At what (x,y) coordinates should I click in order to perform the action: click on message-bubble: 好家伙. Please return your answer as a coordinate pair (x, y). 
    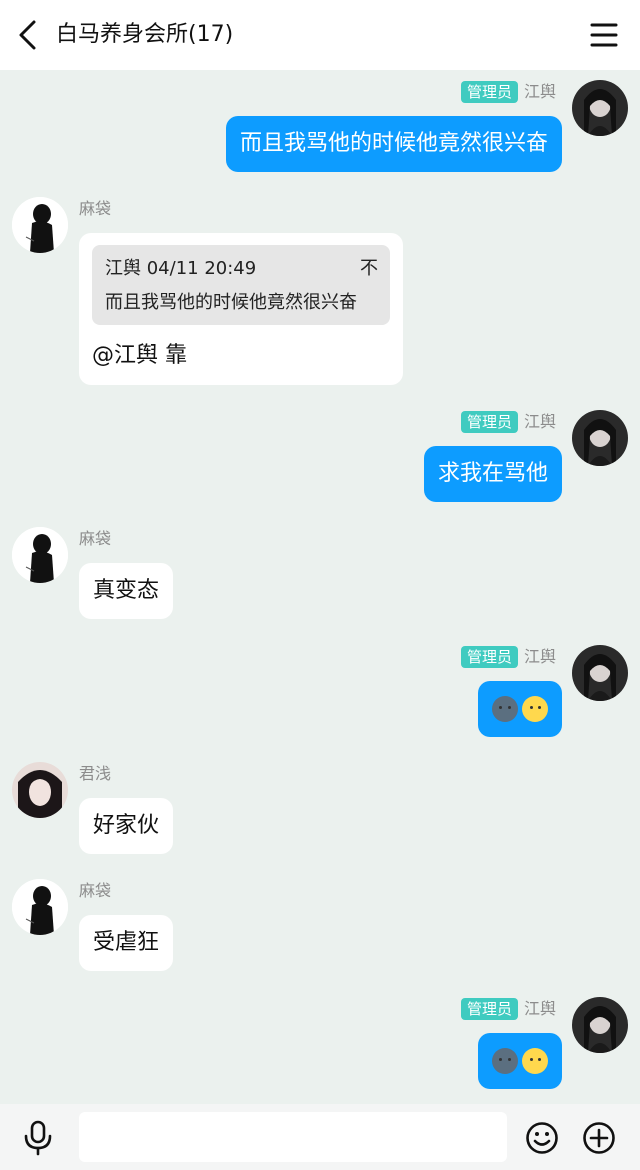
    Looking at the image, I should click on (126, 826).